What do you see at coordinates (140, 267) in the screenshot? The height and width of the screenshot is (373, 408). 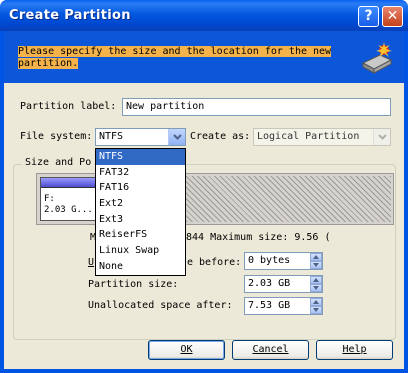 I see `dropdown-option: None` at bounding box center [140, 267].